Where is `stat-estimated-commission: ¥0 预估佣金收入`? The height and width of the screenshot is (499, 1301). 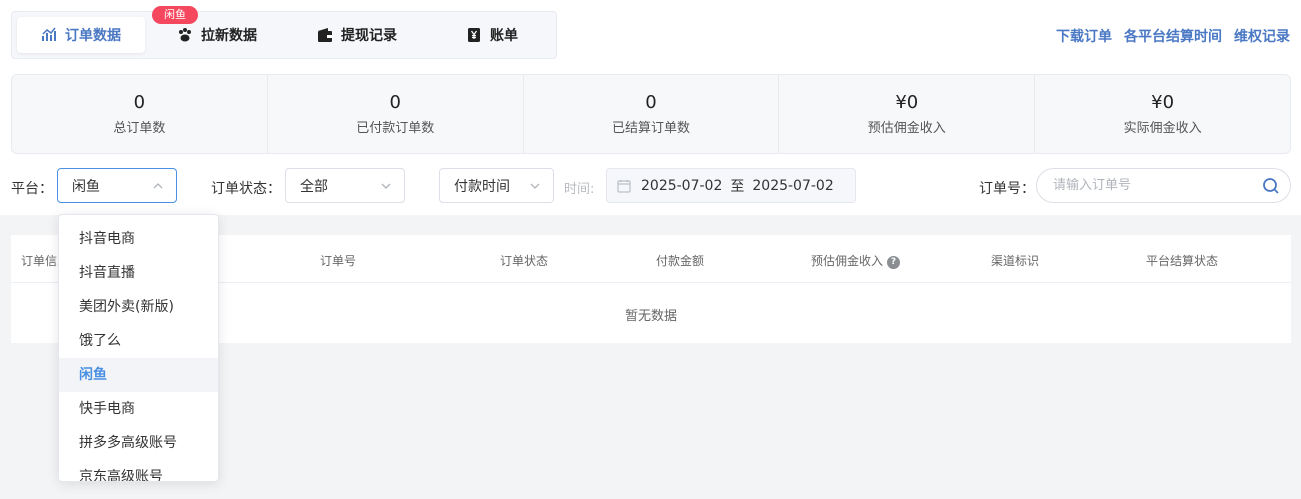 stat-estimated-commission: ¥0 预估佣金收入 is located at coordinates (907, 114).